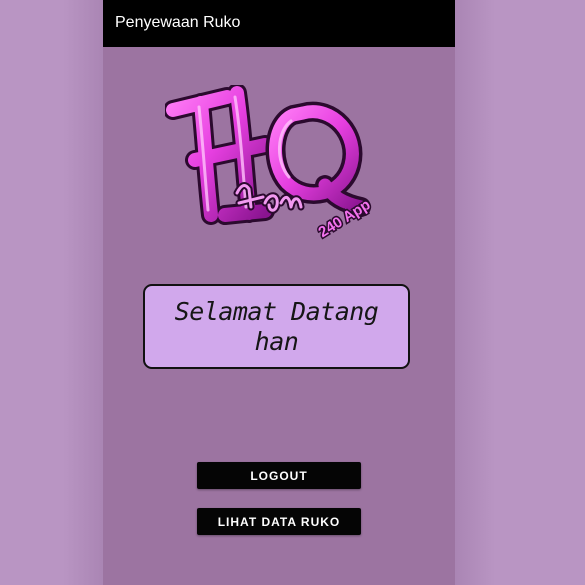 The height and width of the screenshot is (585, 585). Describe the element at coordinates (279, 521) in the screenshot. I see `lihat-data-ruko-button: LIHAT DATA RUKO` at that location.